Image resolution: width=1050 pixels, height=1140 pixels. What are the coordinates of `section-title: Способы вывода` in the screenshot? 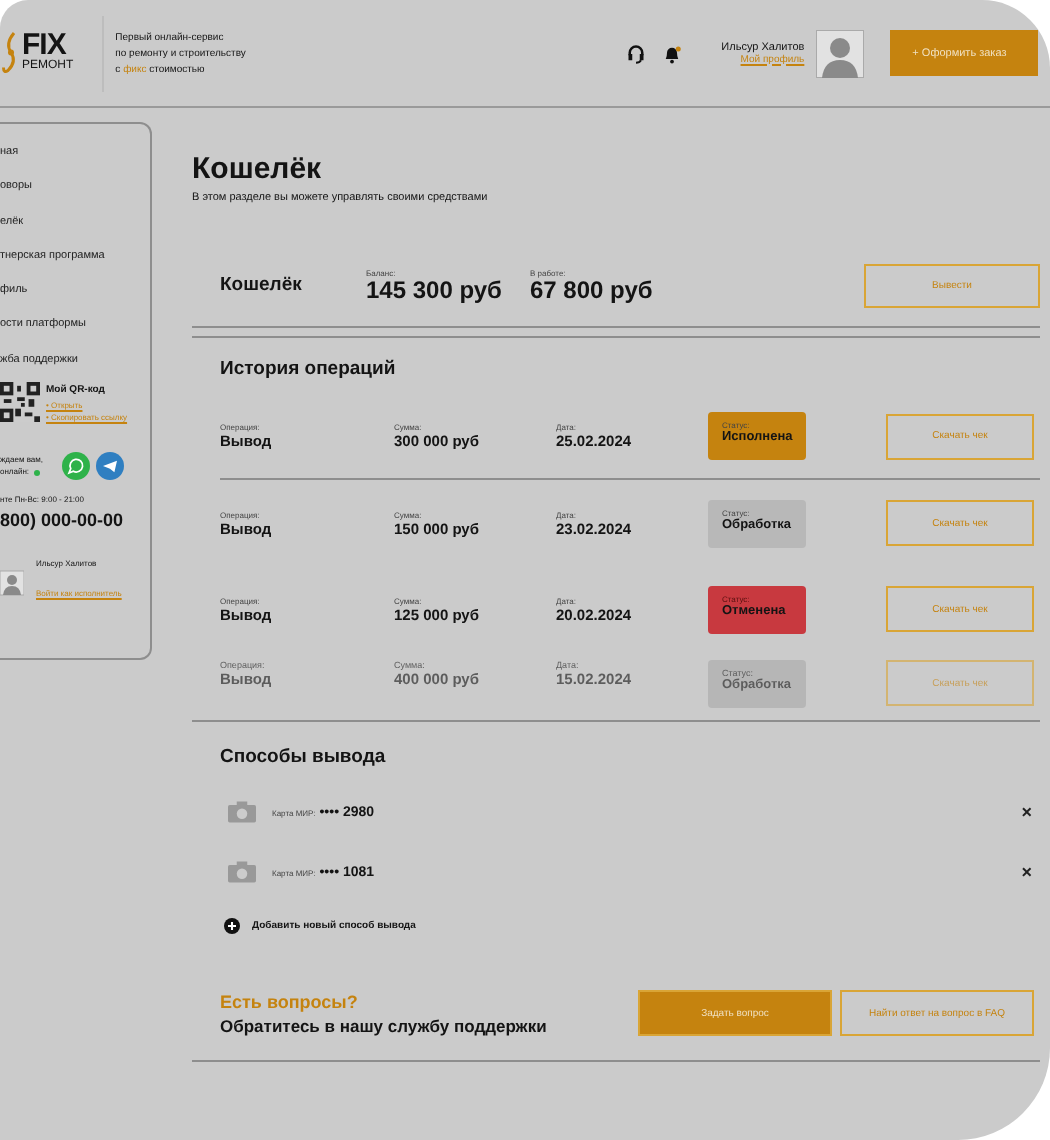 It's located at (304, 758).